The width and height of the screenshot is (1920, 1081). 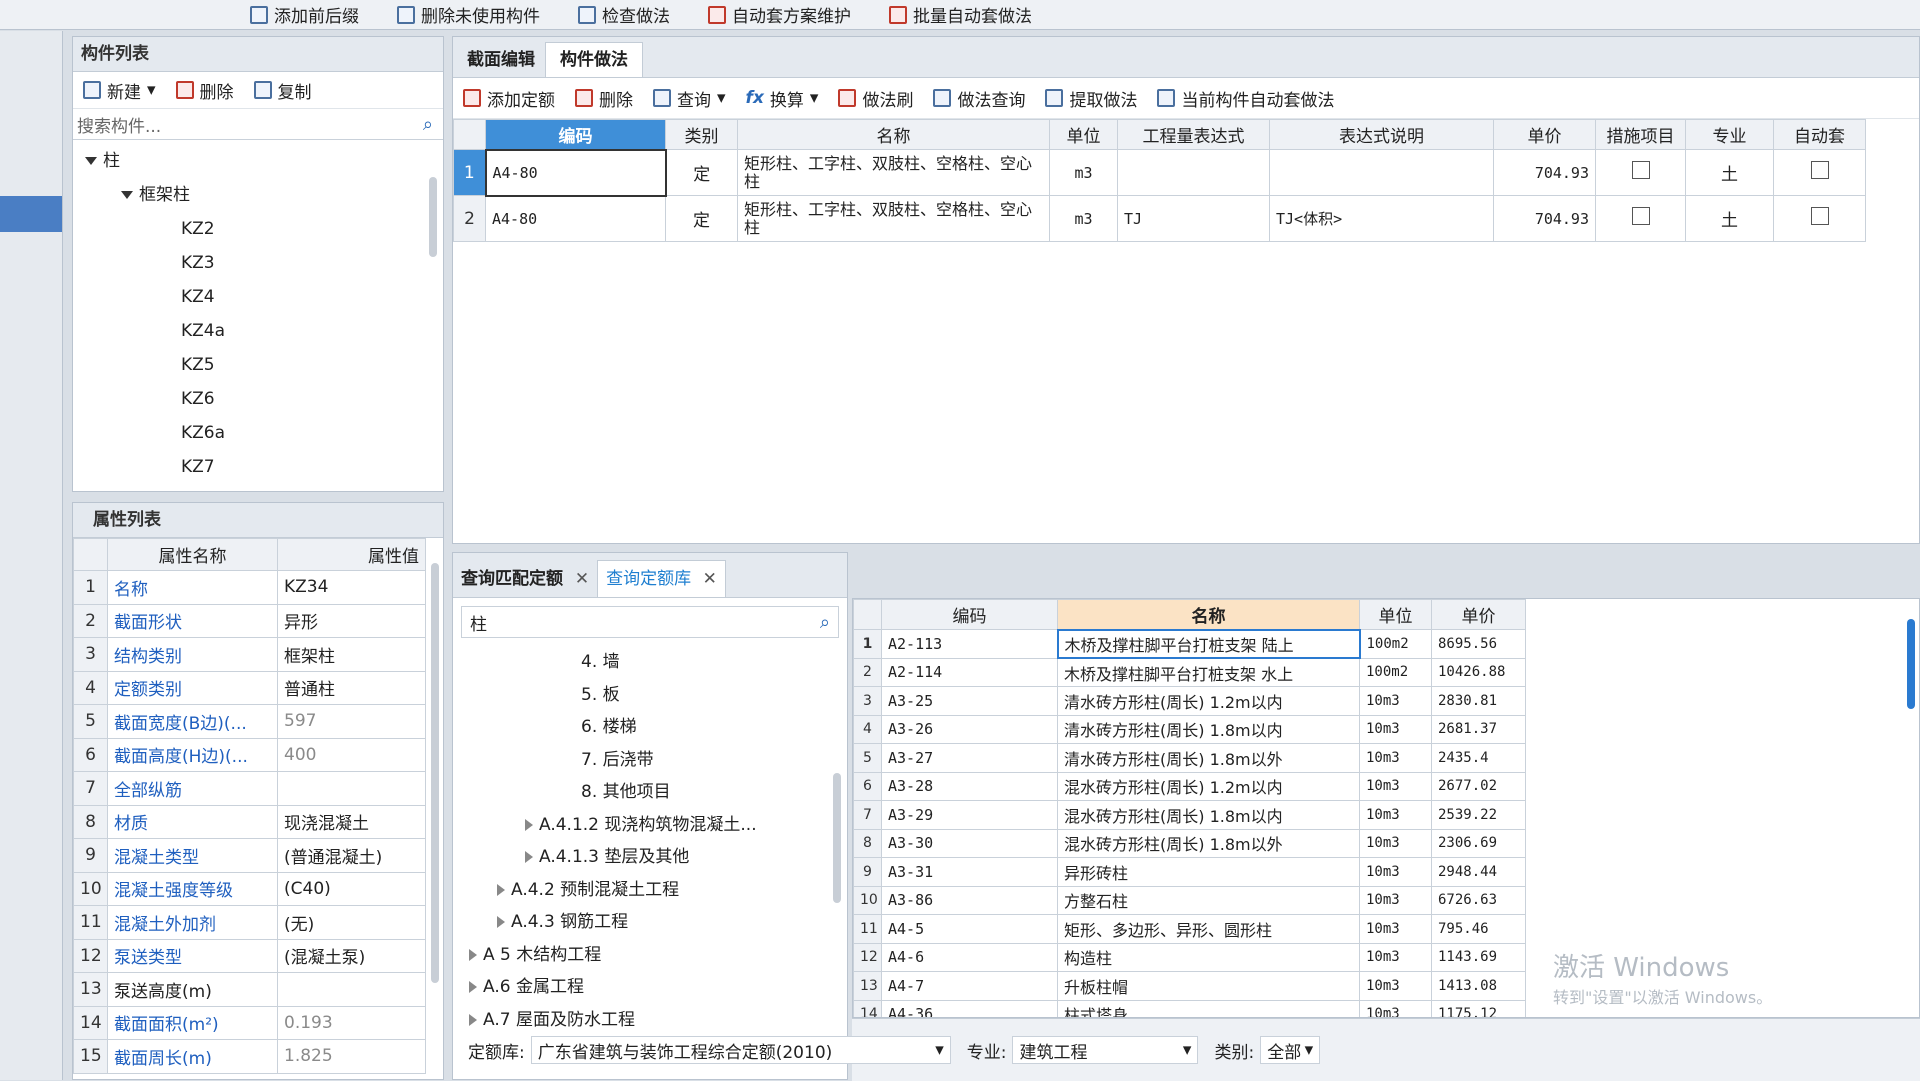 I want to click on quota-row: 7 A3-29 混水砖方形柱(周长) 1.8m以内 10m3 2539.22, so click(x=1189, y=815).